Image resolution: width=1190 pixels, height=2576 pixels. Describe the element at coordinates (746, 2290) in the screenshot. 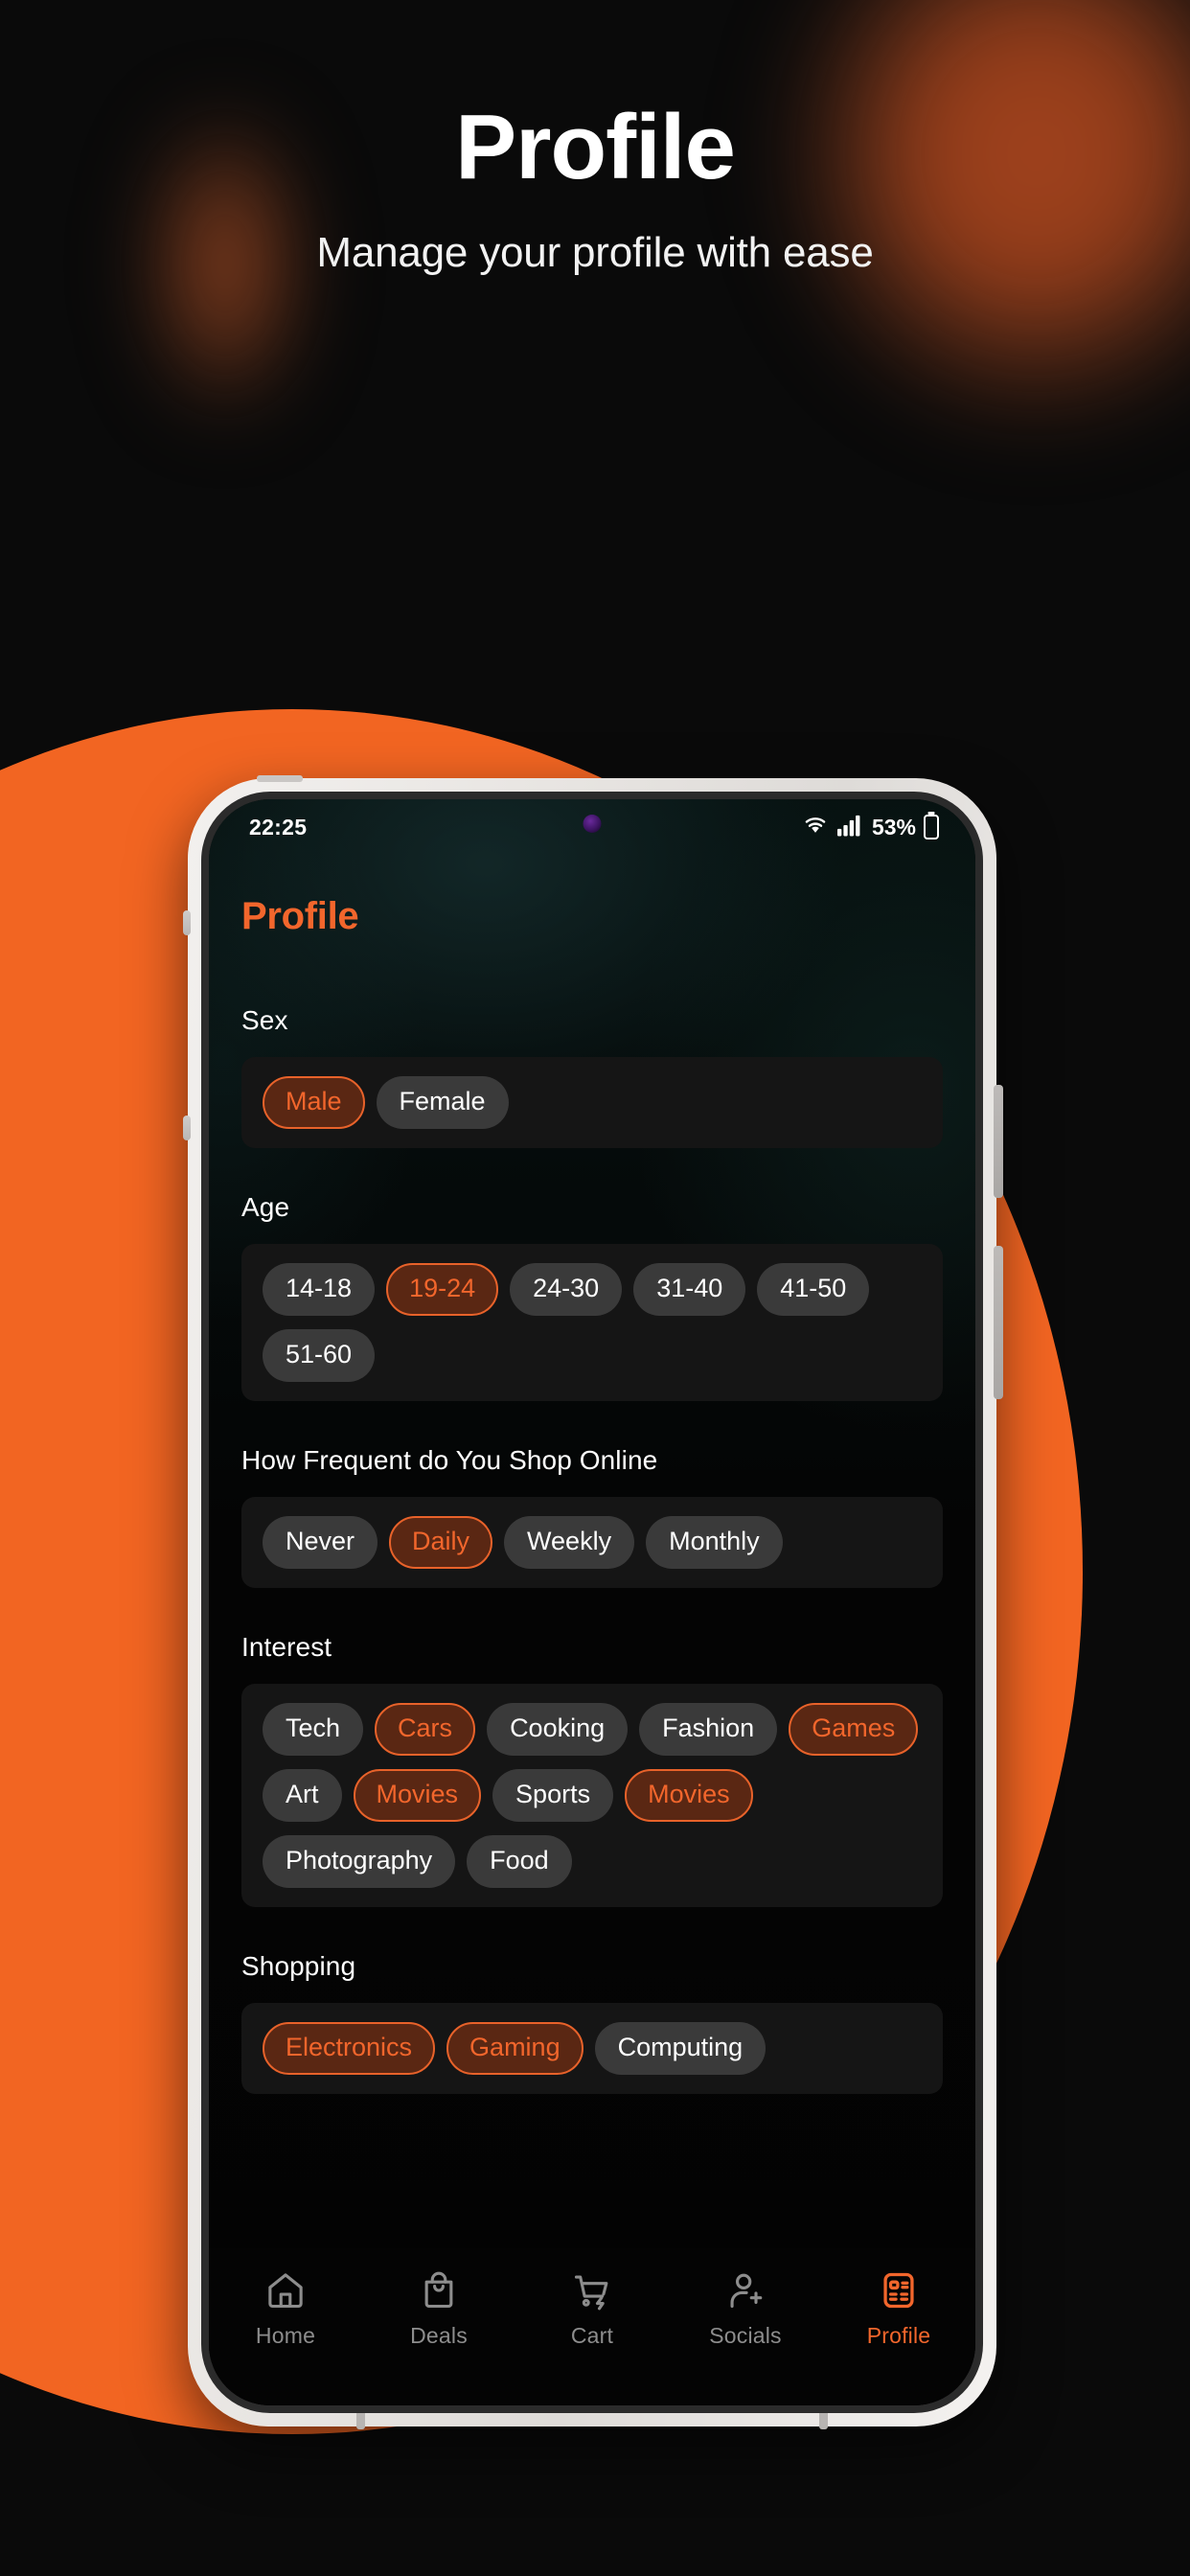

I see `person-add-icon` at that location.